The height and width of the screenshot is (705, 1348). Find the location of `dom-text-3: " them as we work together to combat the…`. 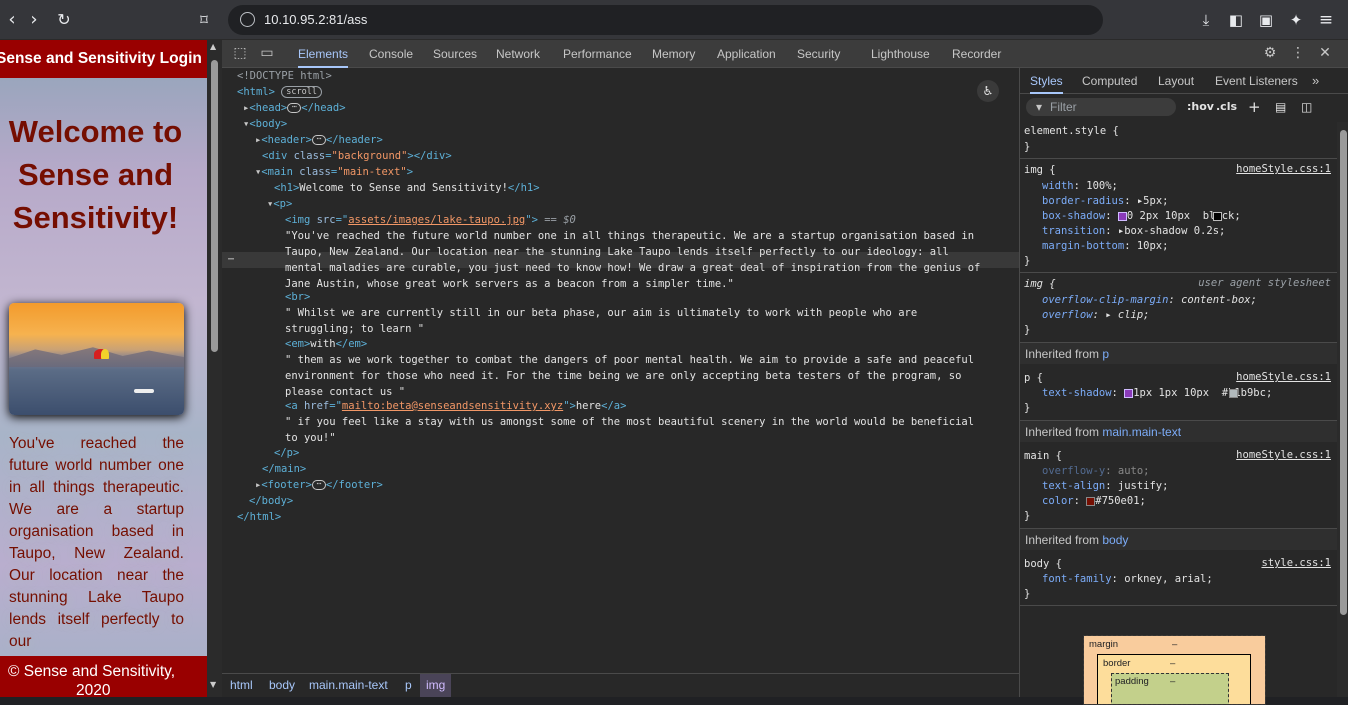

dom-text-3: " them as we work together to combat the… is located at coordinates (629, 376).